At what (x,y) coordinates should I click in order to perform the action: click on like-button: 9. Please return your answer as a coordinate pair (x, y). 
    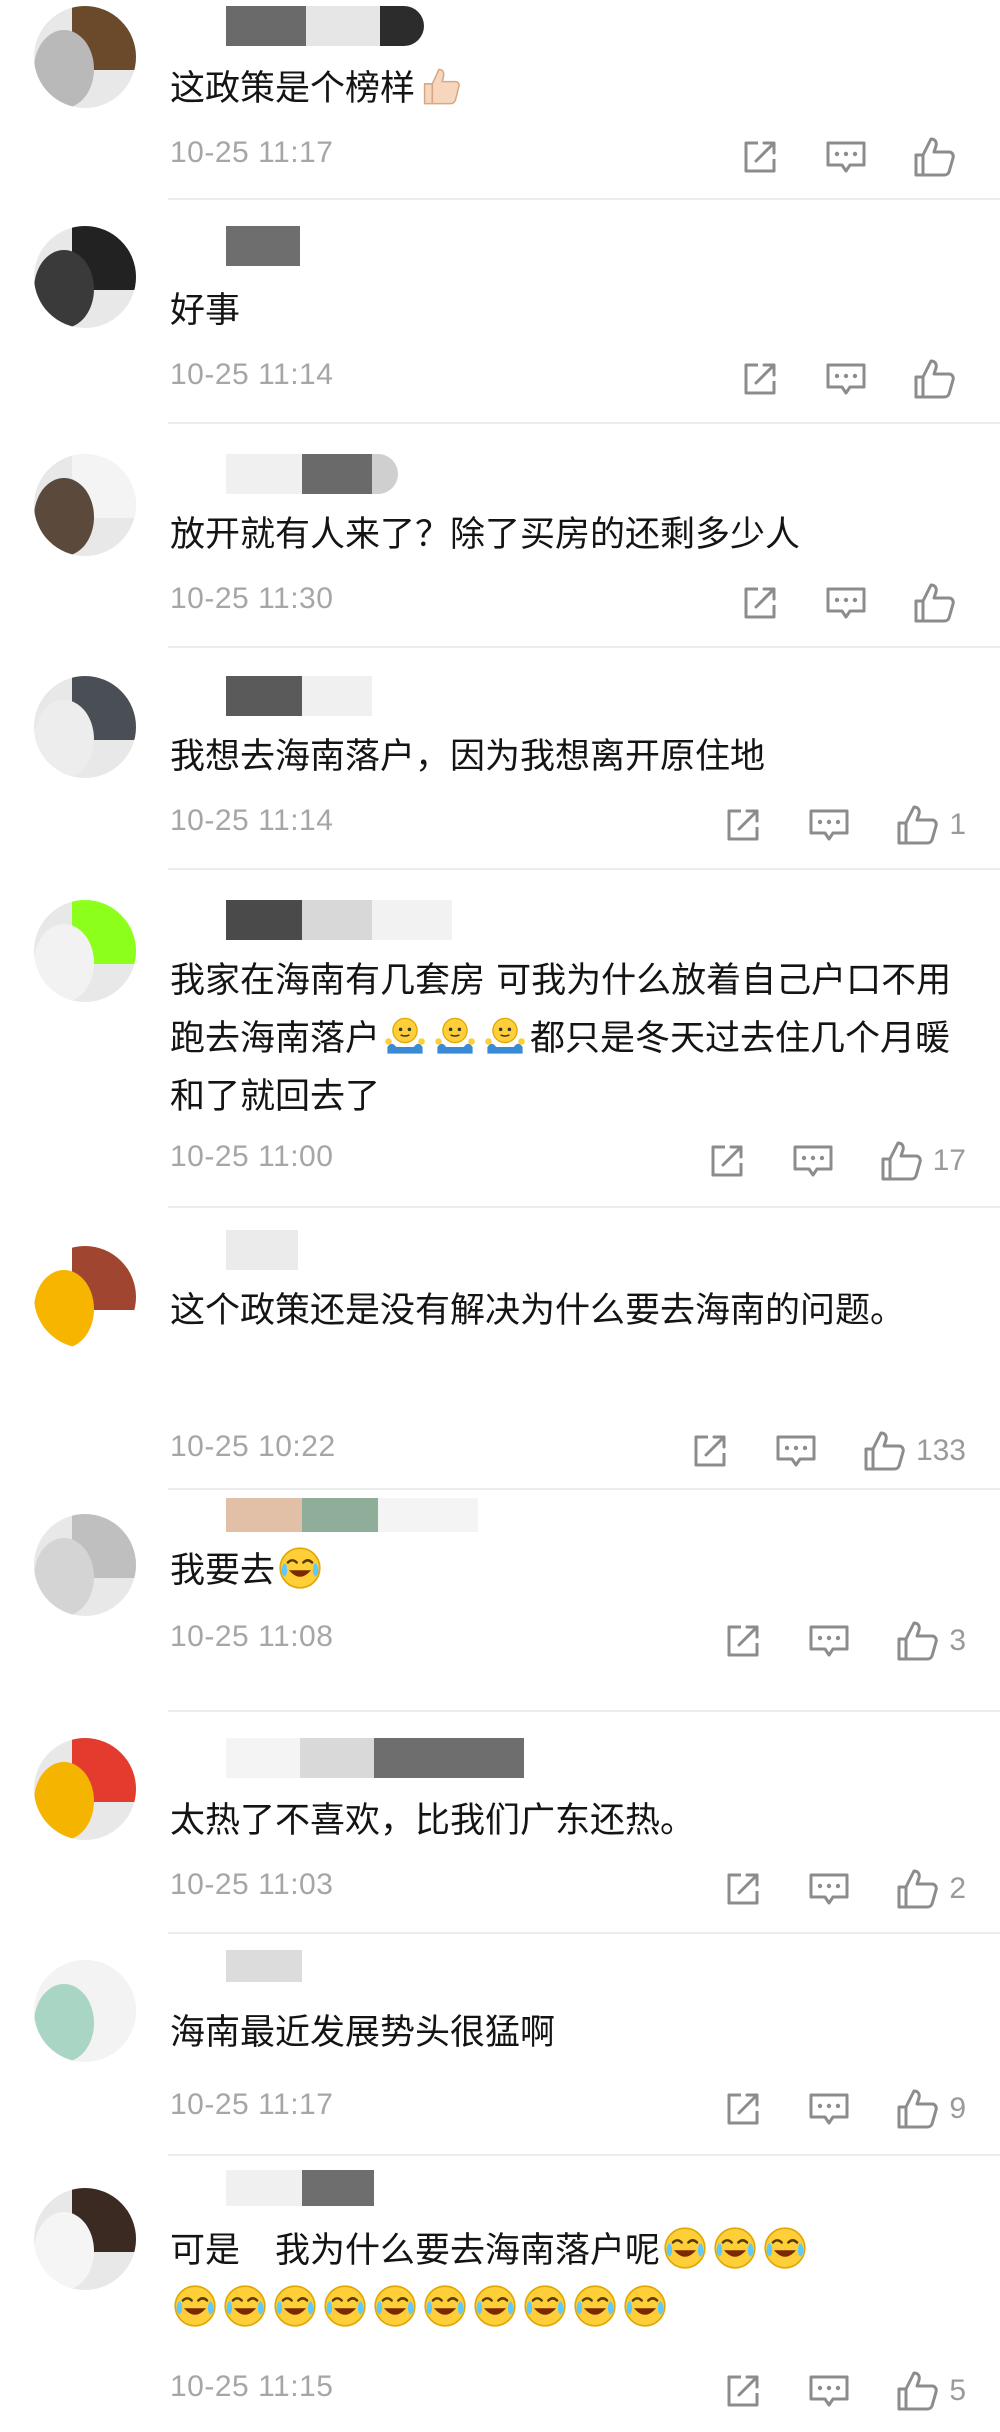
    Looking at the image, I should click on (930, 2109).